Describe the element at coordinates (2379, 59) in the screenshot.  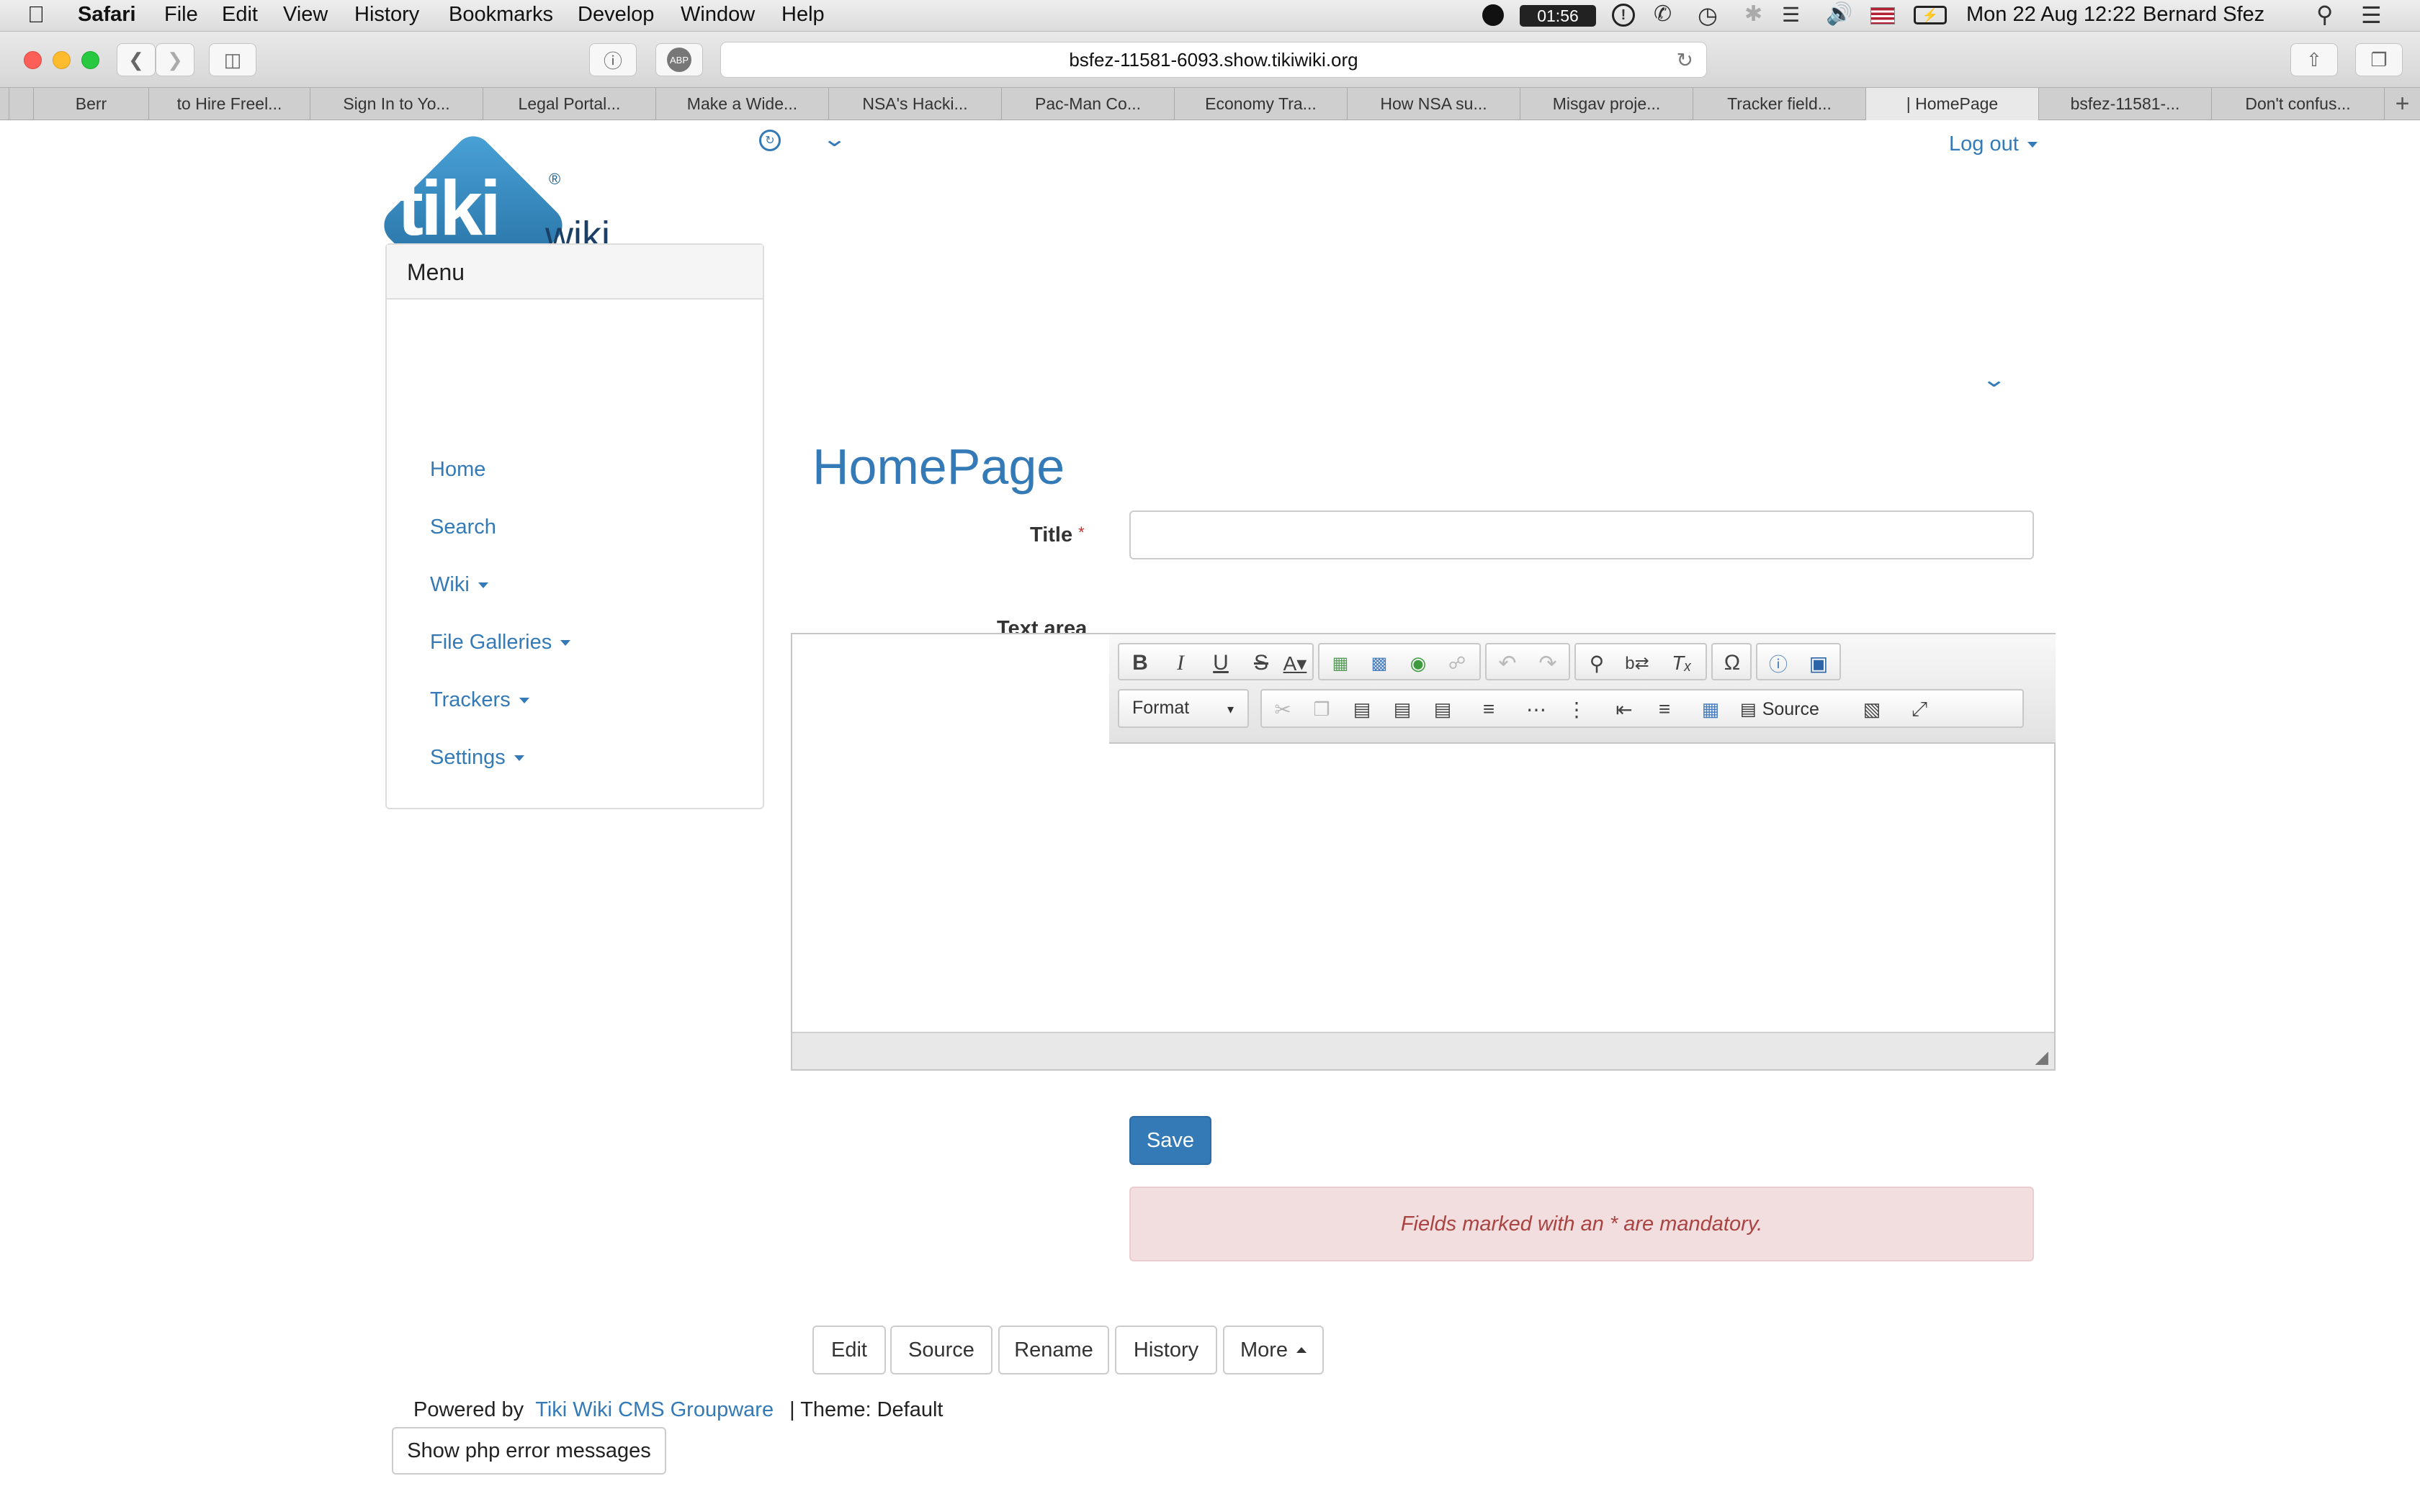
I see `tabs-overview-button: ❐` at that location.